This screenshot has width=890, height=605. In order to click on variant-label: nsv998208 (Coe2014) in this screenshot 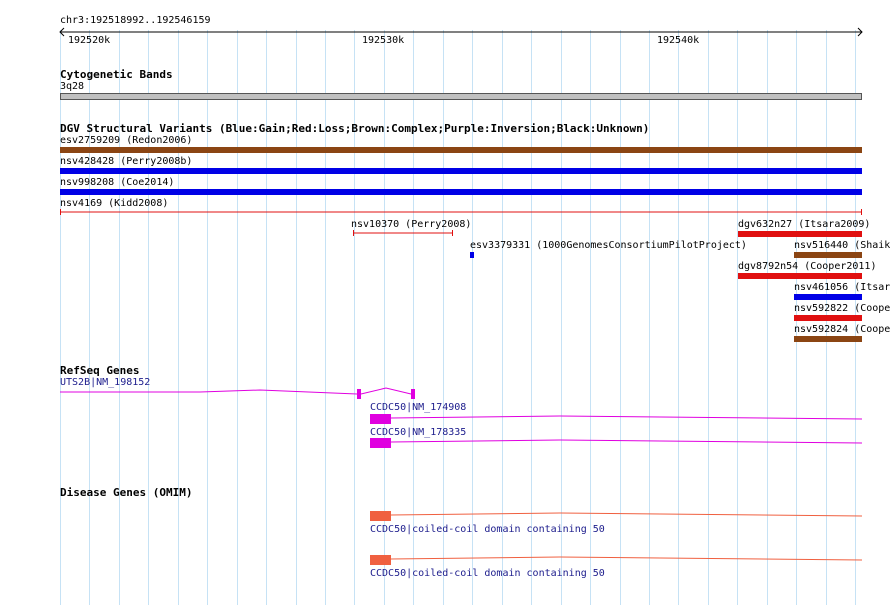, I will do `click(117, 182)`.